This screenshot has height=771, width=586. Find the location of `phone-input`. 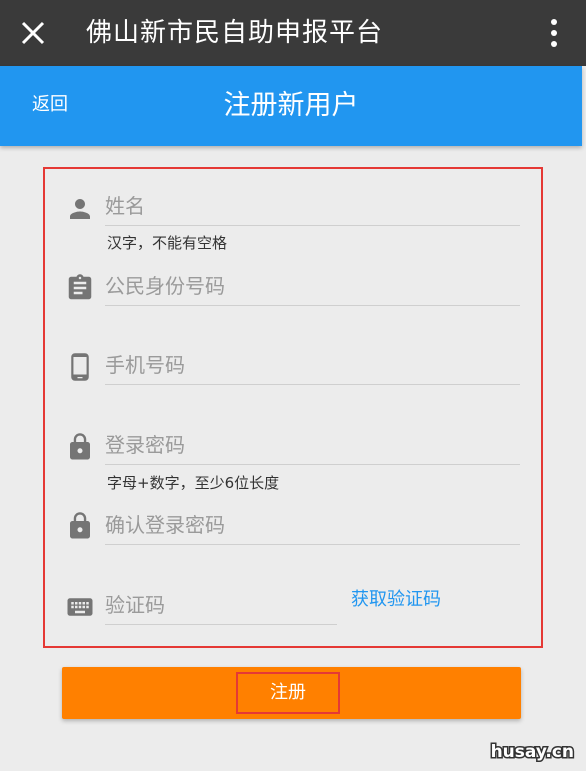

phone-input is located at coordinates (312, 365).